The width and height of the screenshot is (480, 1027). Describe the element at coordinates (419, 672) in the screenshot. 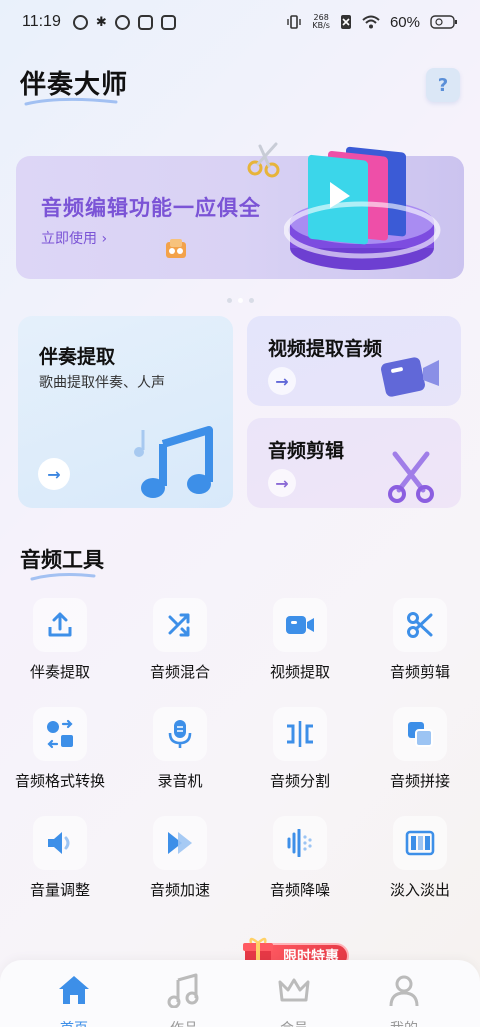

I see `tool-label: 音频剪辑` at that location.